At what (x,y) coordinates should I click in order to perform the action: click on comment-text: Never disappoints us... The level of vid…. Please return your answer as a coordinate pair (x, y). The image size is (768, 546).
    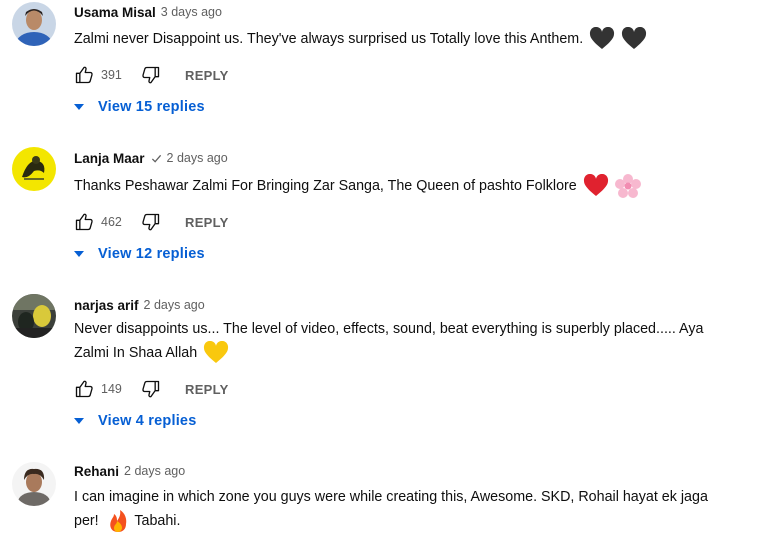
    Looking at the image, I should click on (419, 341).